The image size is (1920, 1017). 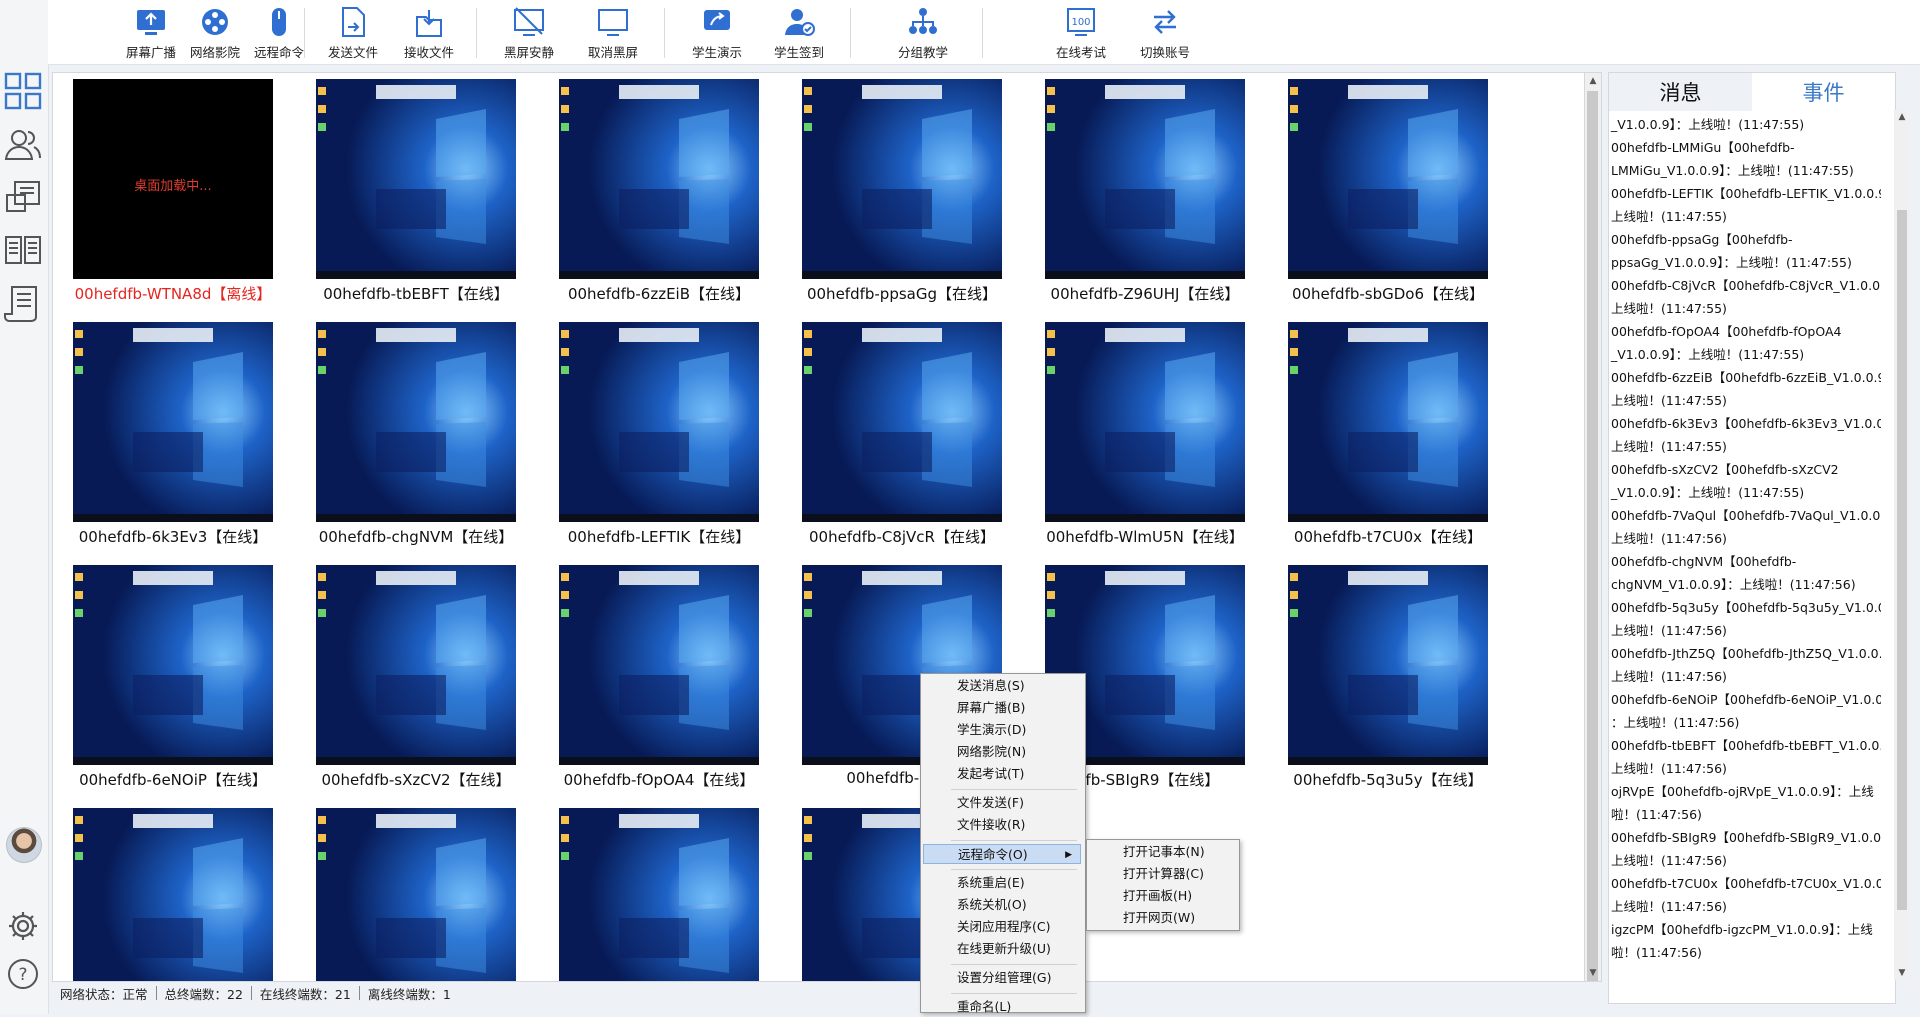 I want to click on log-line: 上线啦！(11:47:56), so click(x=1669, y=538).